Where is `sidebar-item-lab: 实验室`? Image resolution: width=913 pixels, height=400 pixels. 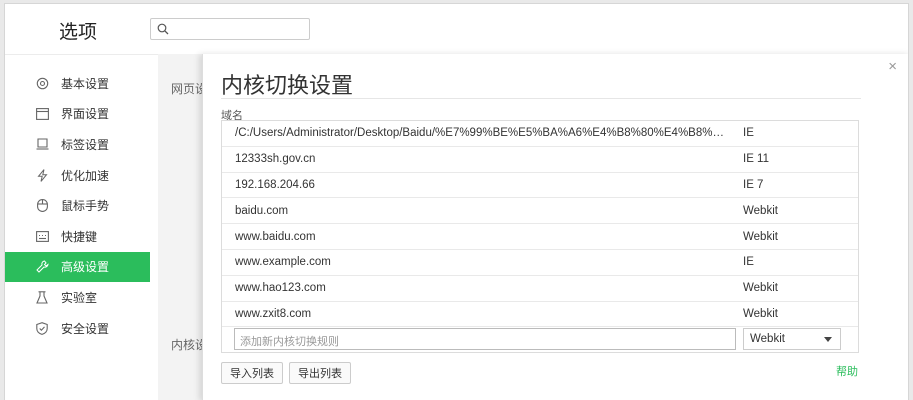 sidebar-item-lab: 实验室 is located at coordinates (77, 297).